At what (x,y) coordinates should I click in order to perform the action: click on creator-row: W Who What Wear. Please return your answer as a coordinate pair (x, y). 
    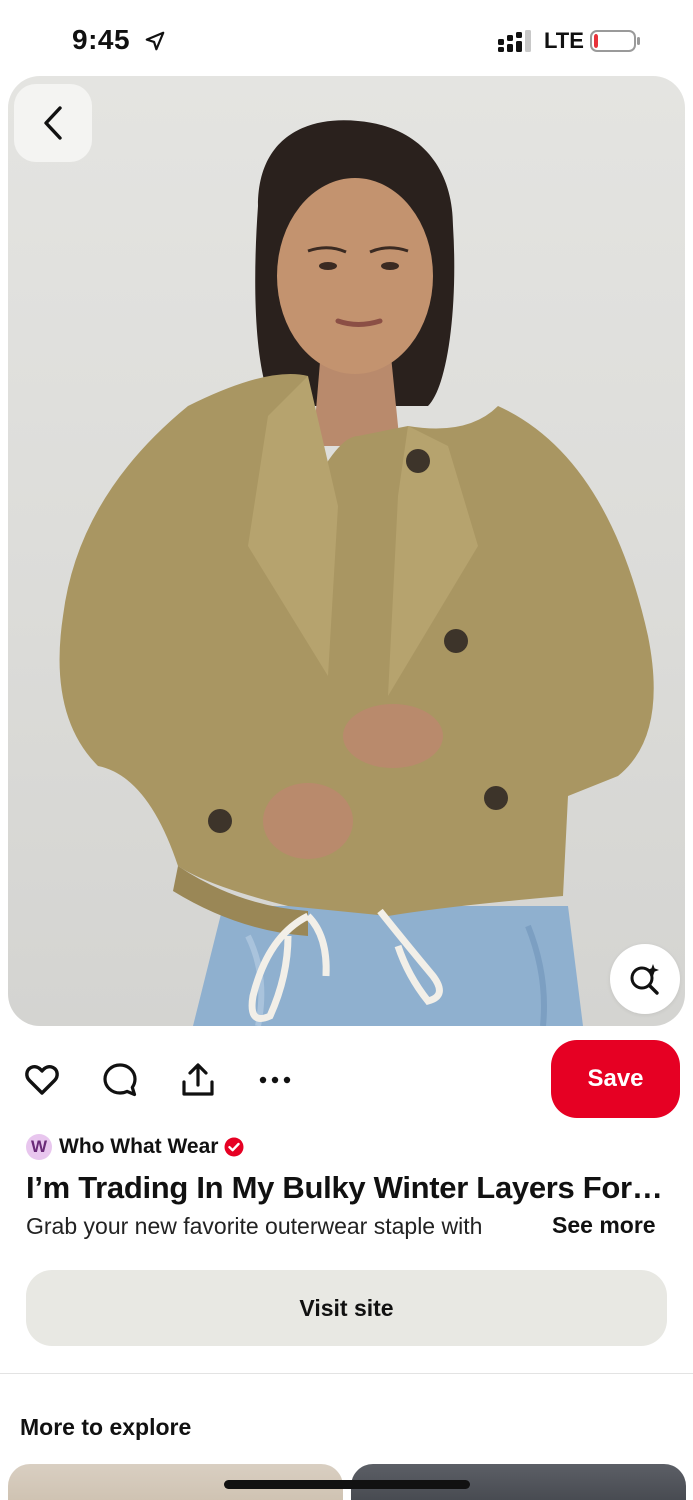
    Looking at the image, I should click on (135, 1147).